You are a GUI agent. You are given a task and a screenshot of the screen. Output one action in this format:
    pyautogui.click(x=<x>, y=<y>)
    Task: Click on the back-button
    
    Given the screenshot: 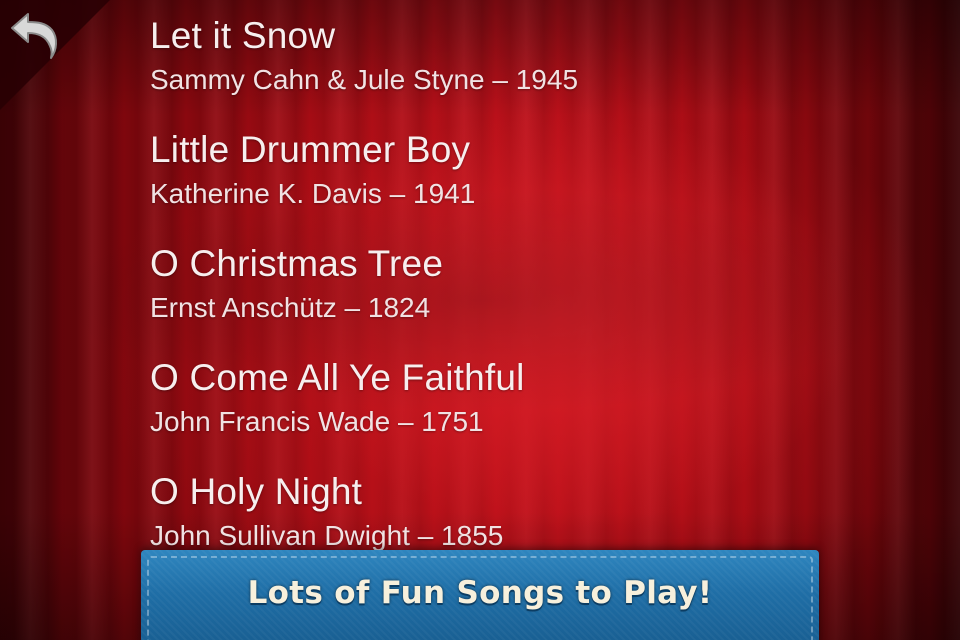 What is the action you would take?
    pyautogui.click(x=55, y=55)
    